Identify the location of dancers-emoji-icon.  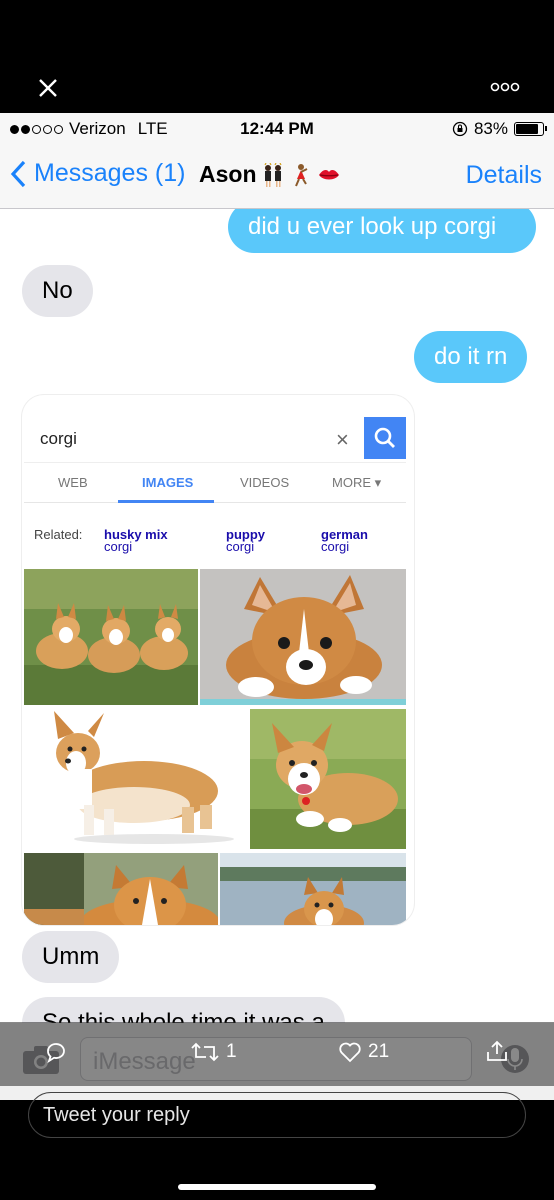
(272, 174).